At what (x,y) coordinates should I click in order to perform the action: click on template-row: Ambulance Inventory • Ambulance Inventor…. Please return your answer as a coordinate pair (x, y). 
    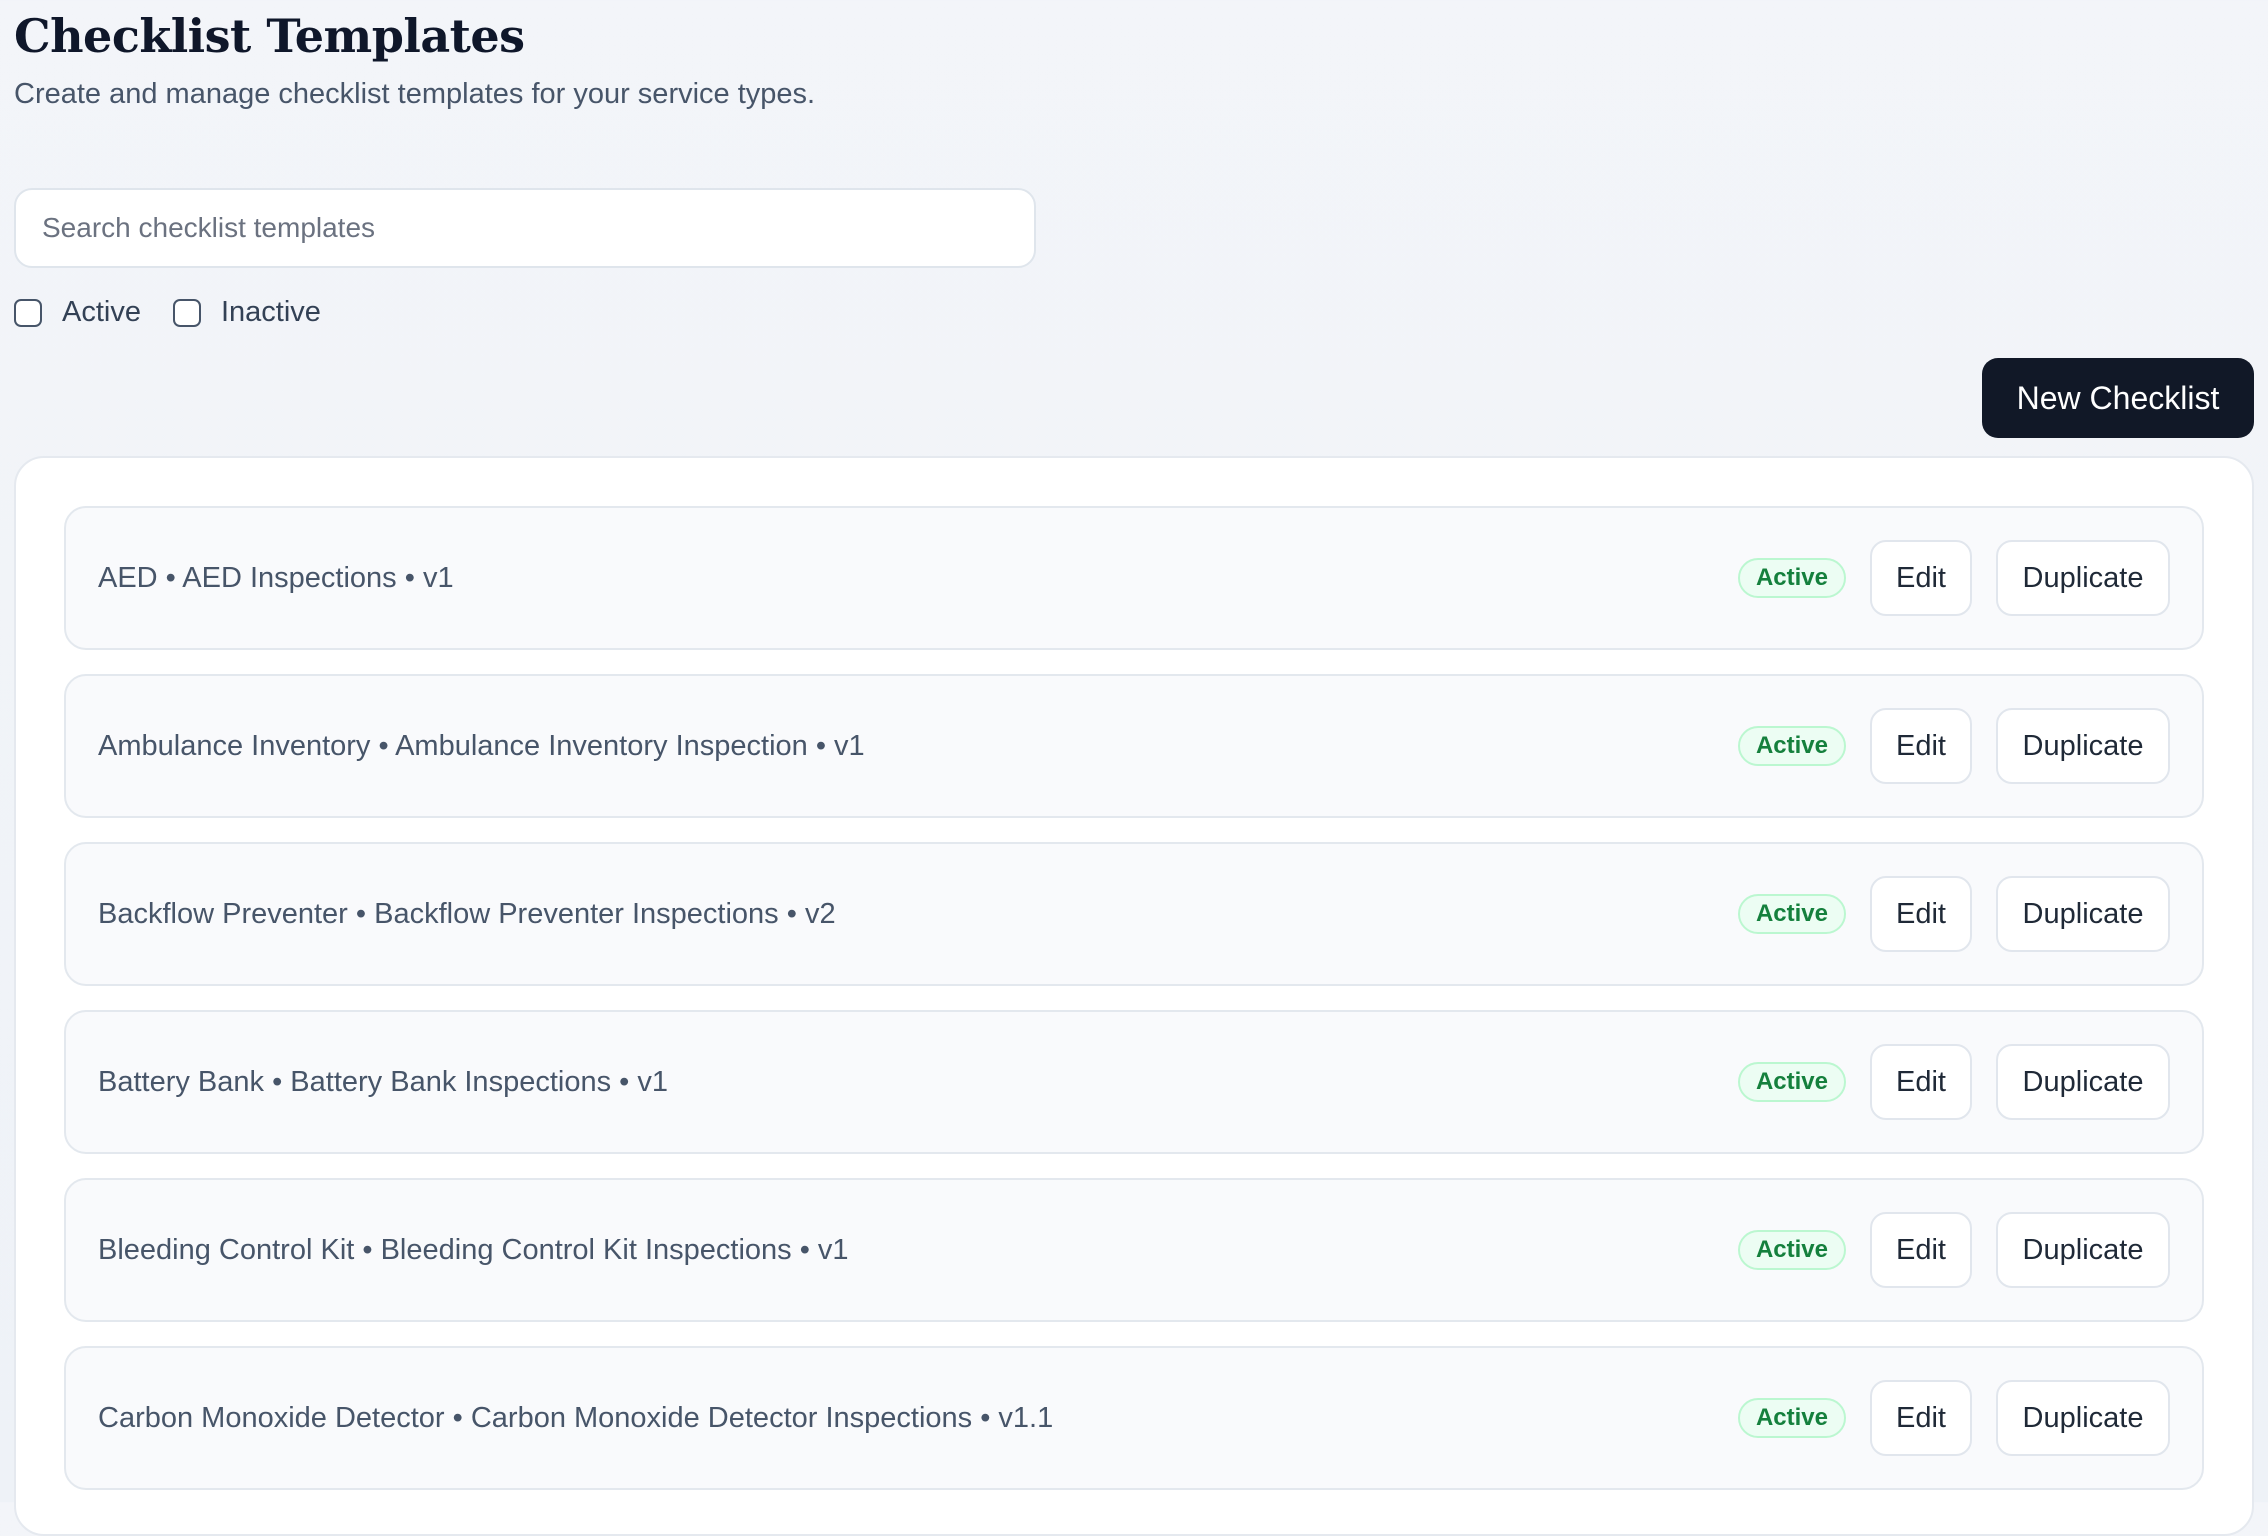
    Looking at the image, I should click on (1134, 746).